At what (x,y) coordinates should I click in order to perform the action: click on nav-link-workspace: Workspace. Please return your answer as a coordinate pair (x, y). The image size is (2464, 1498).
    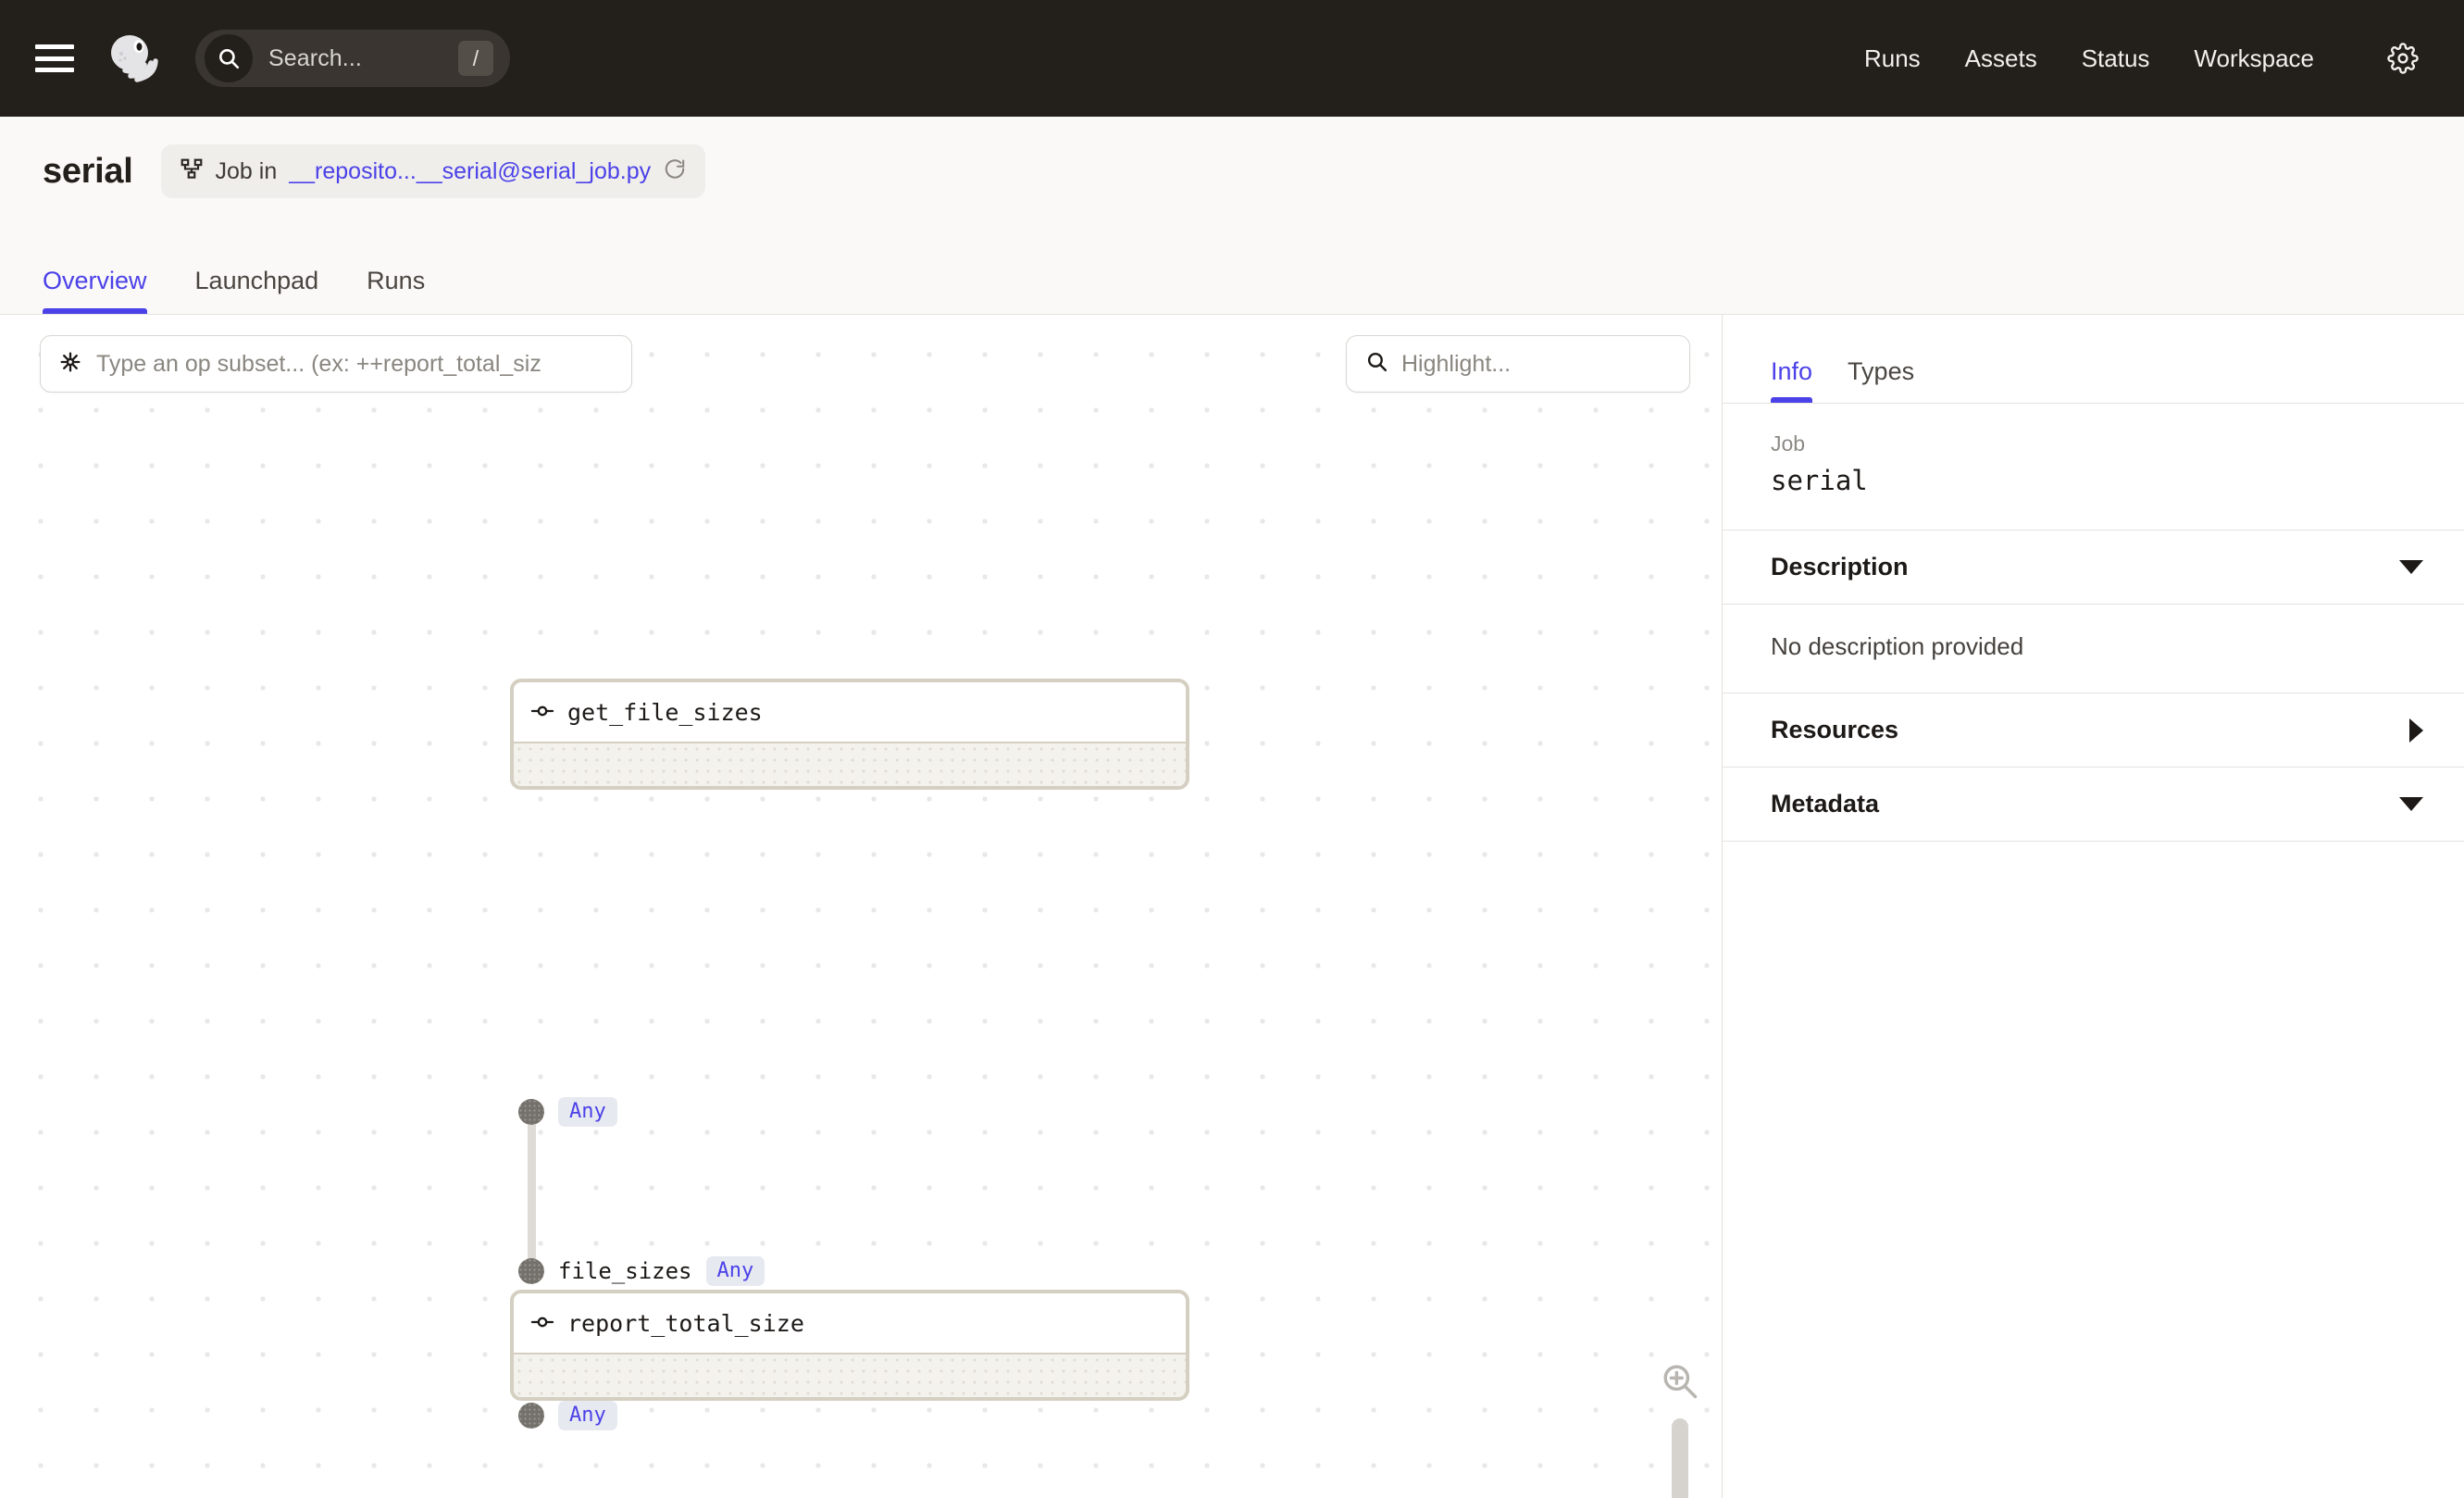
    Looking at the image, I should click on (2254, 58).